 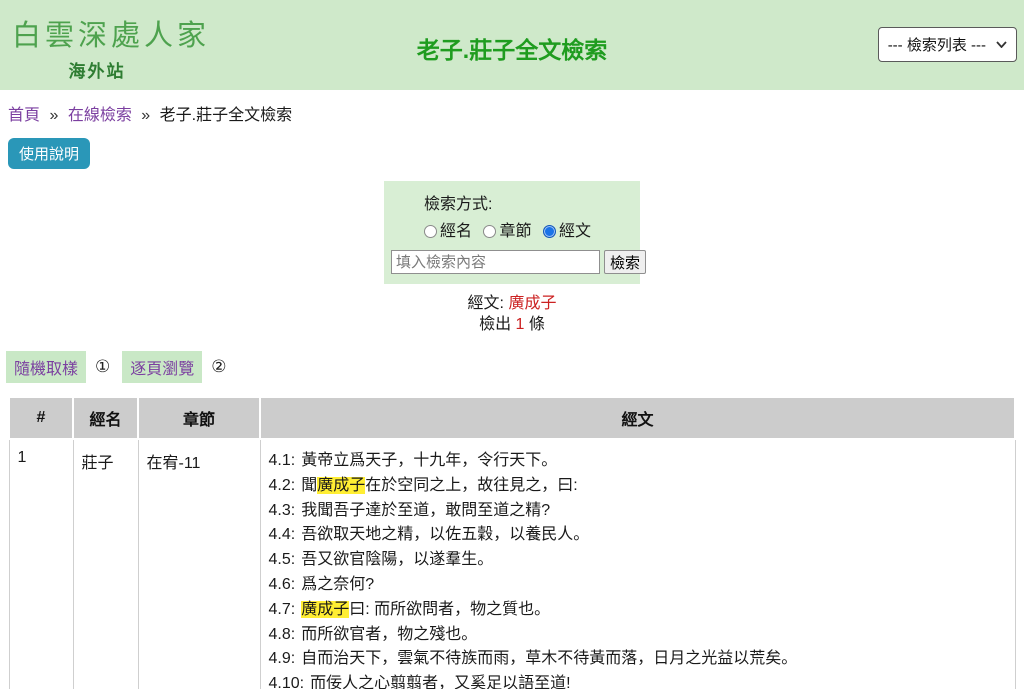 What do you see at coordinates (338, 584) in the screenshot?
I see `verse-text: 爲之奈何?` at bounding box center [338, 584].